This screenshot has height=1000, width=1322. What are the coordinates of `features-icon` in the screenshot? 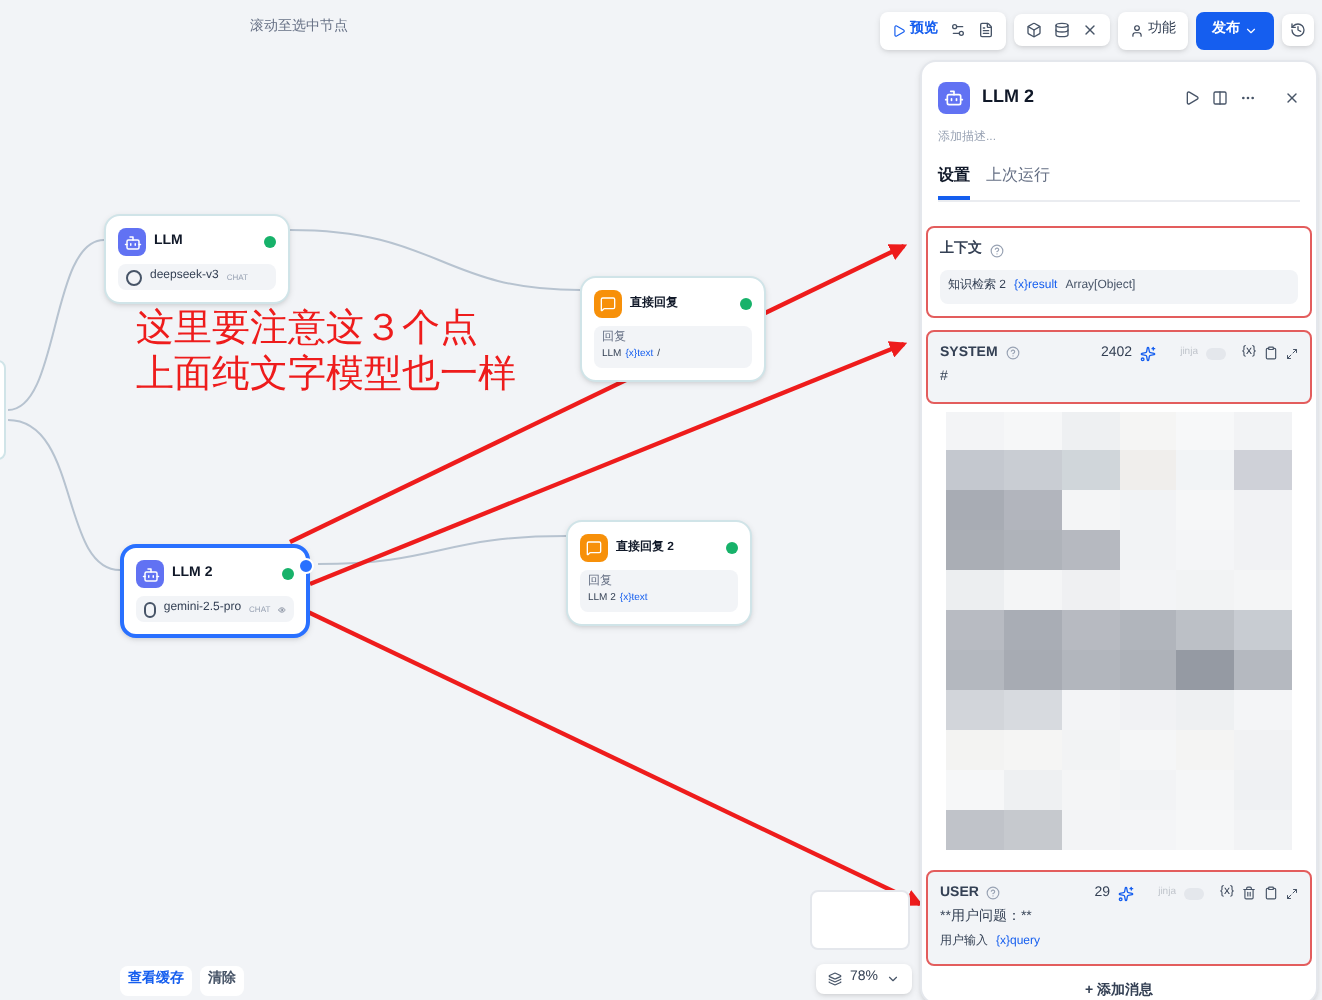 It's located at (1137, 30).